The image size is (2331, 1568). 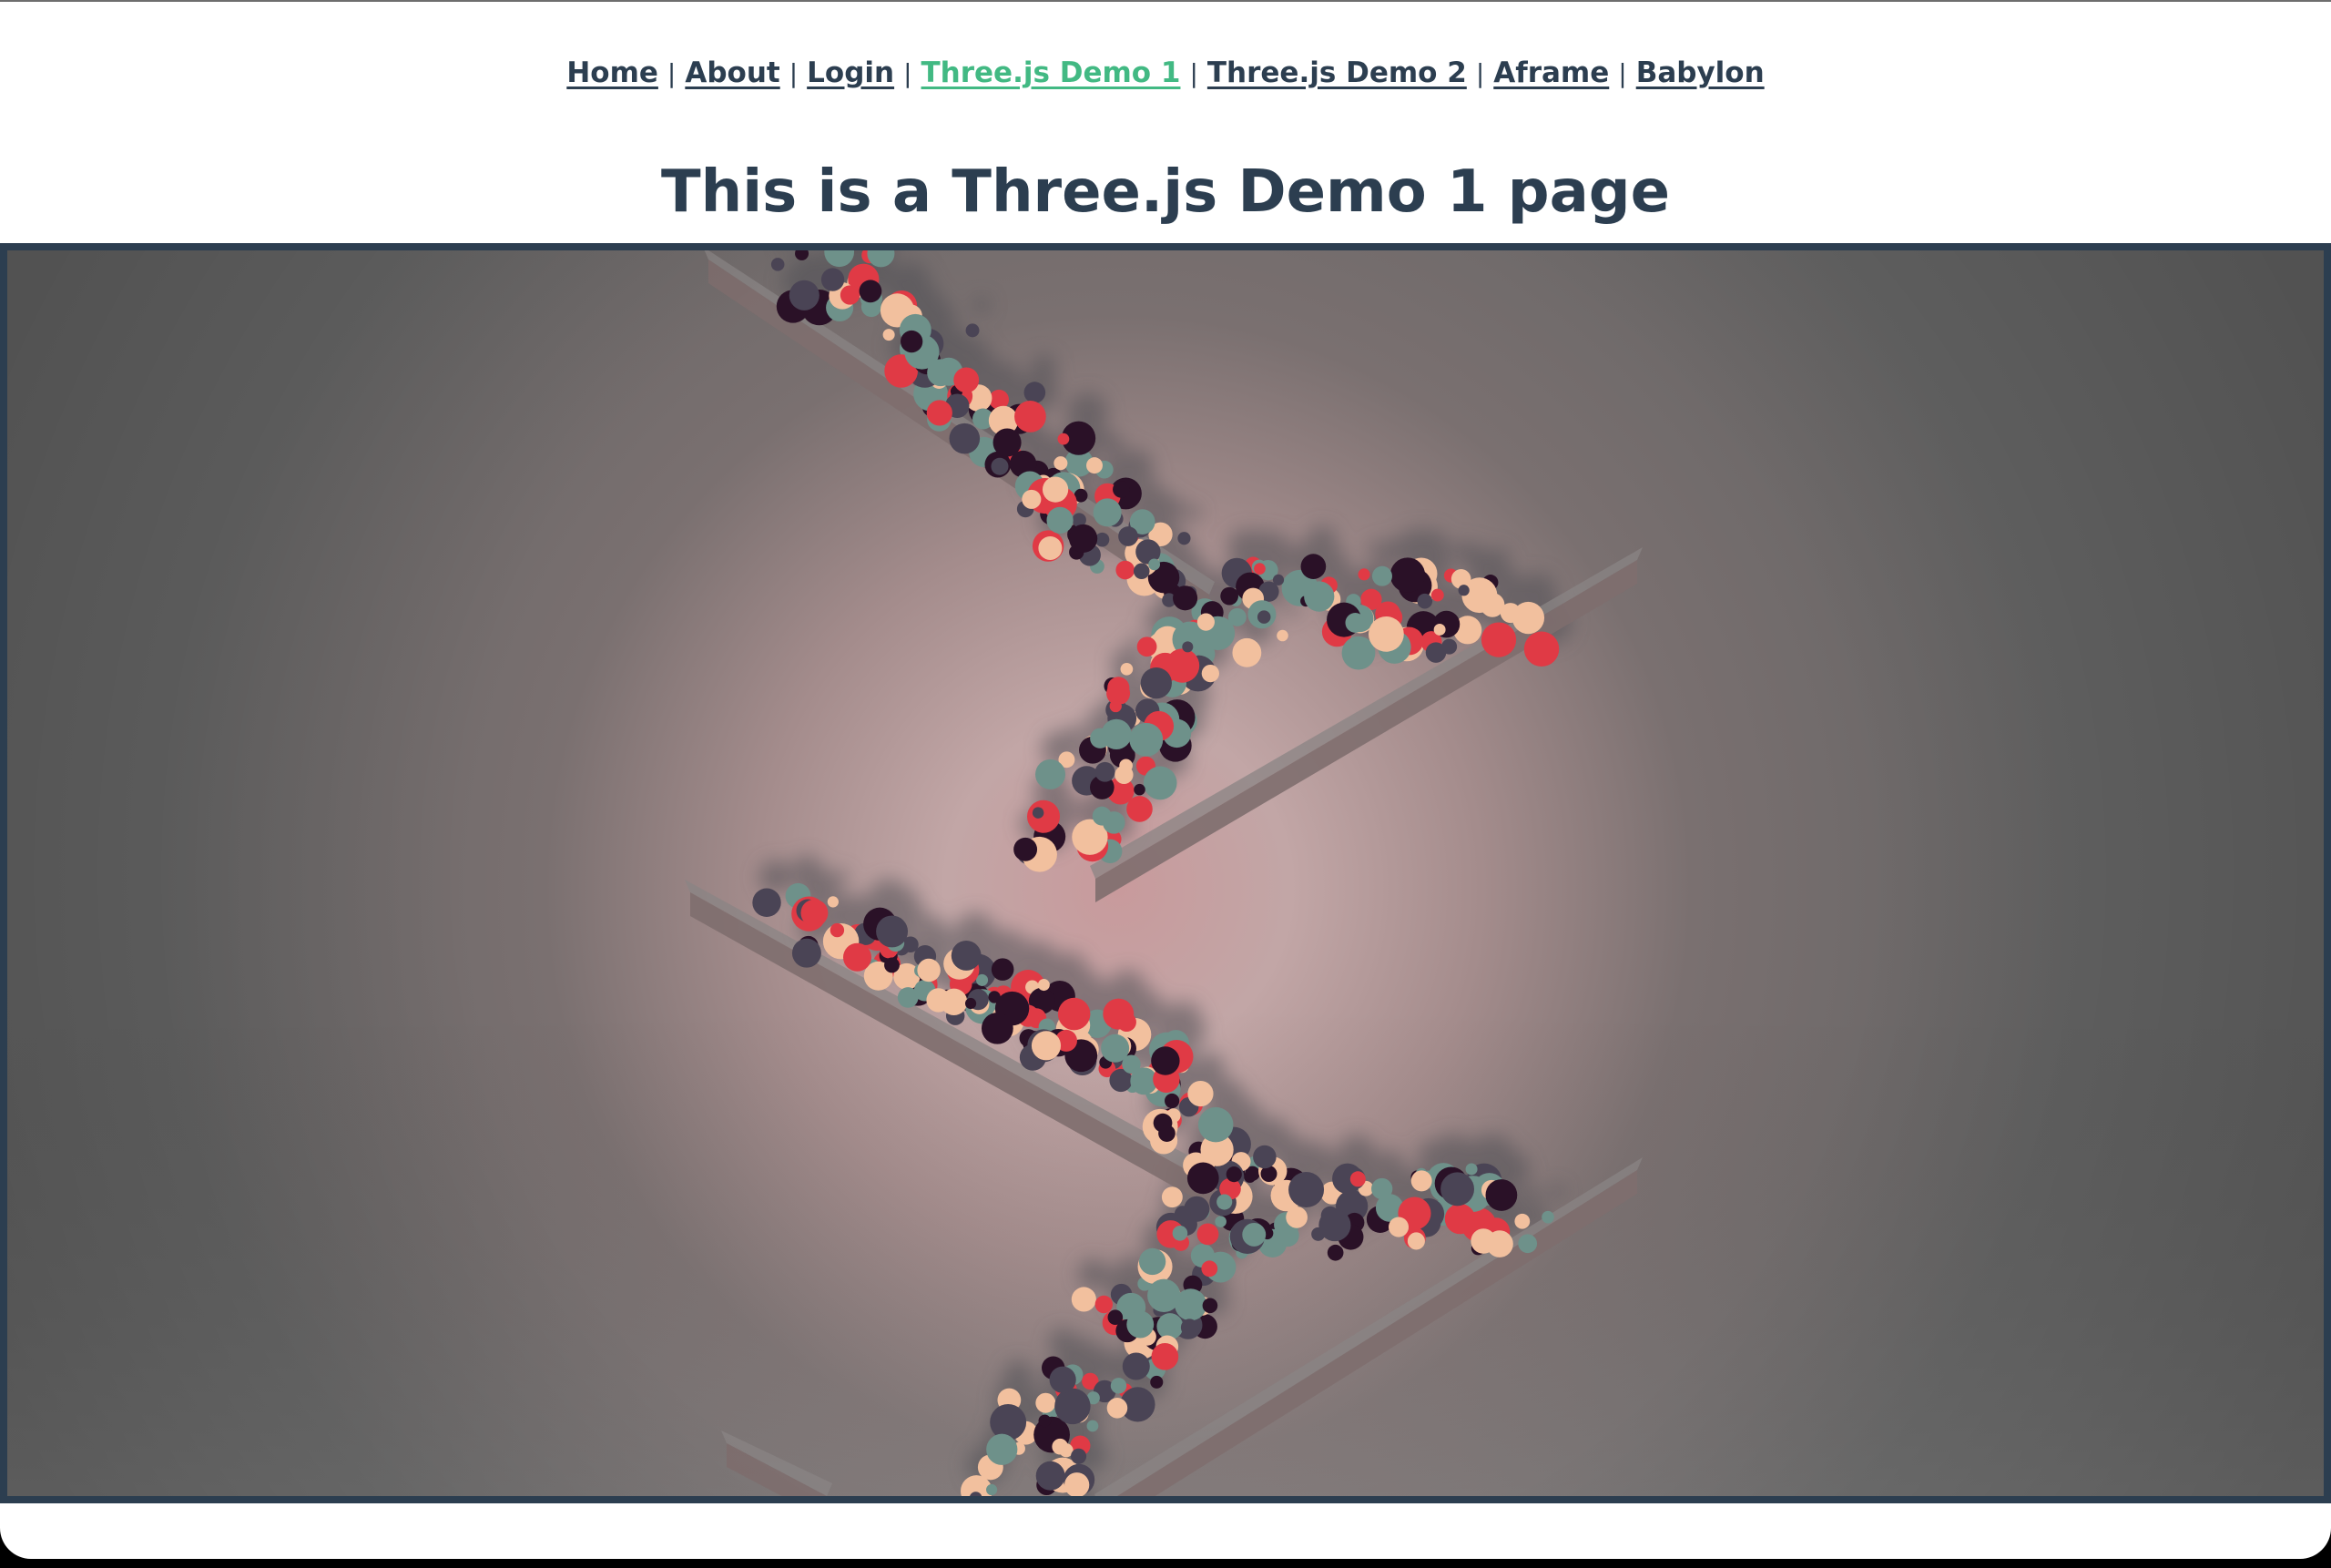 What do you see at coordinates (850, 72) in the screenshot?
I see `nav-link-login: Login` at bounding box center [850, 72].